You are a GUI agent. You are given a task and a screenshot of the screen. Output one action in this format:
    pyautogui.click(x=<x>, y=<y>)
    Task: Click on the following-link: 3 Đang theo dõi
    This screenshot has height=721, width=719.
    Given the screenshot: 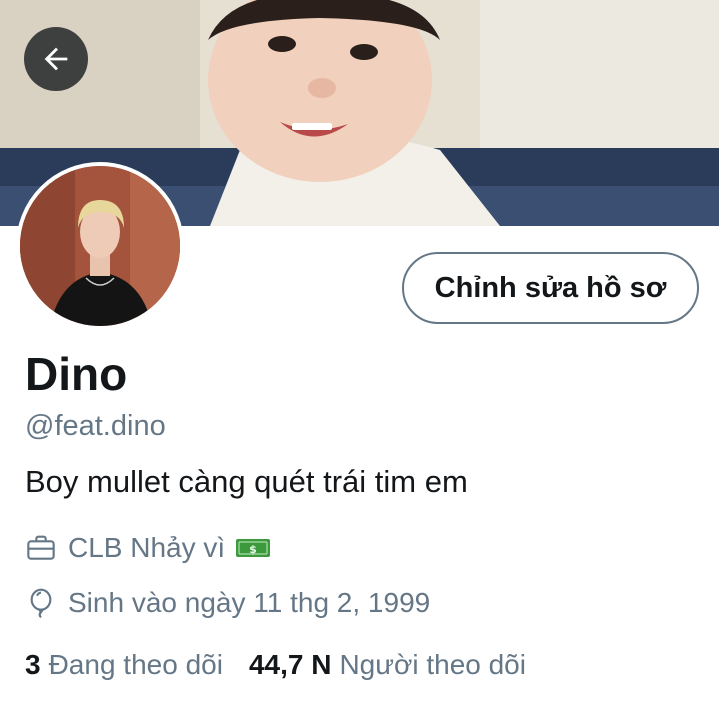 What is the action you would take?
    pyautogui.click(x=124, y=665)
    